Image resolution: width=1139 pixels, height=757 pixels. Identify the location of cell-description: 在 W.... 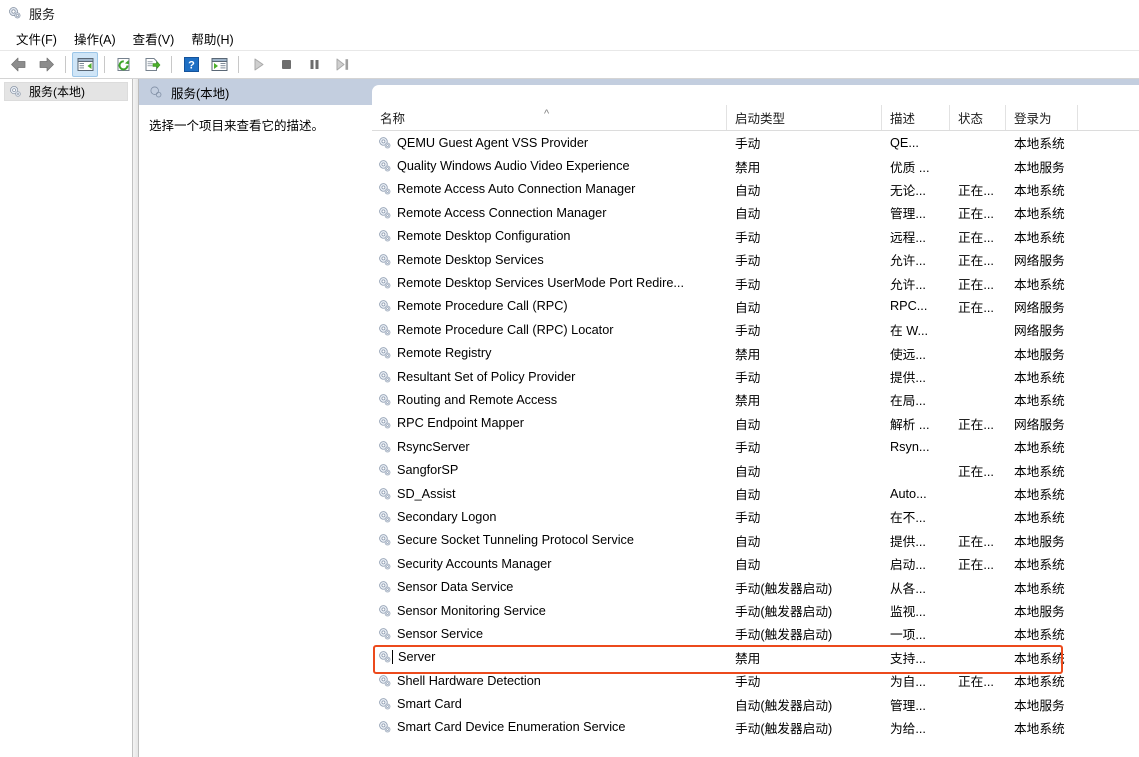
(909, 331).